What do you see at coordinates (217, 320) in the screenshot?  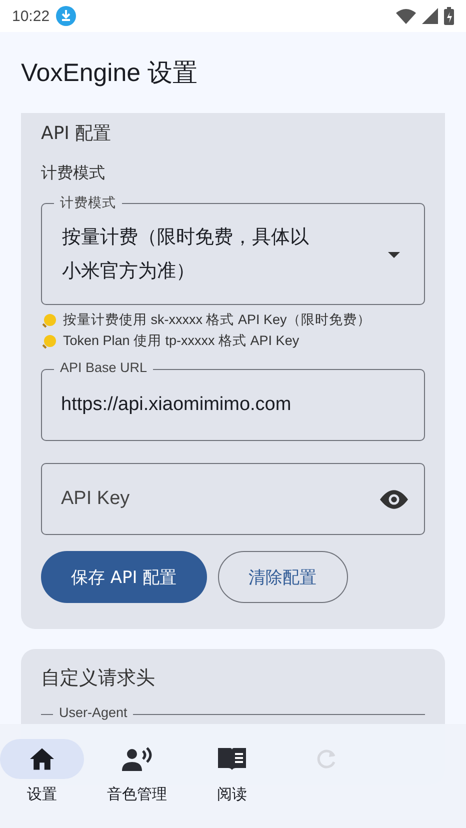 I see `hint-text: 按量计费使用 sk-xxxxx 格式 API Key（限时免费）` at bounding box center [217, 320].